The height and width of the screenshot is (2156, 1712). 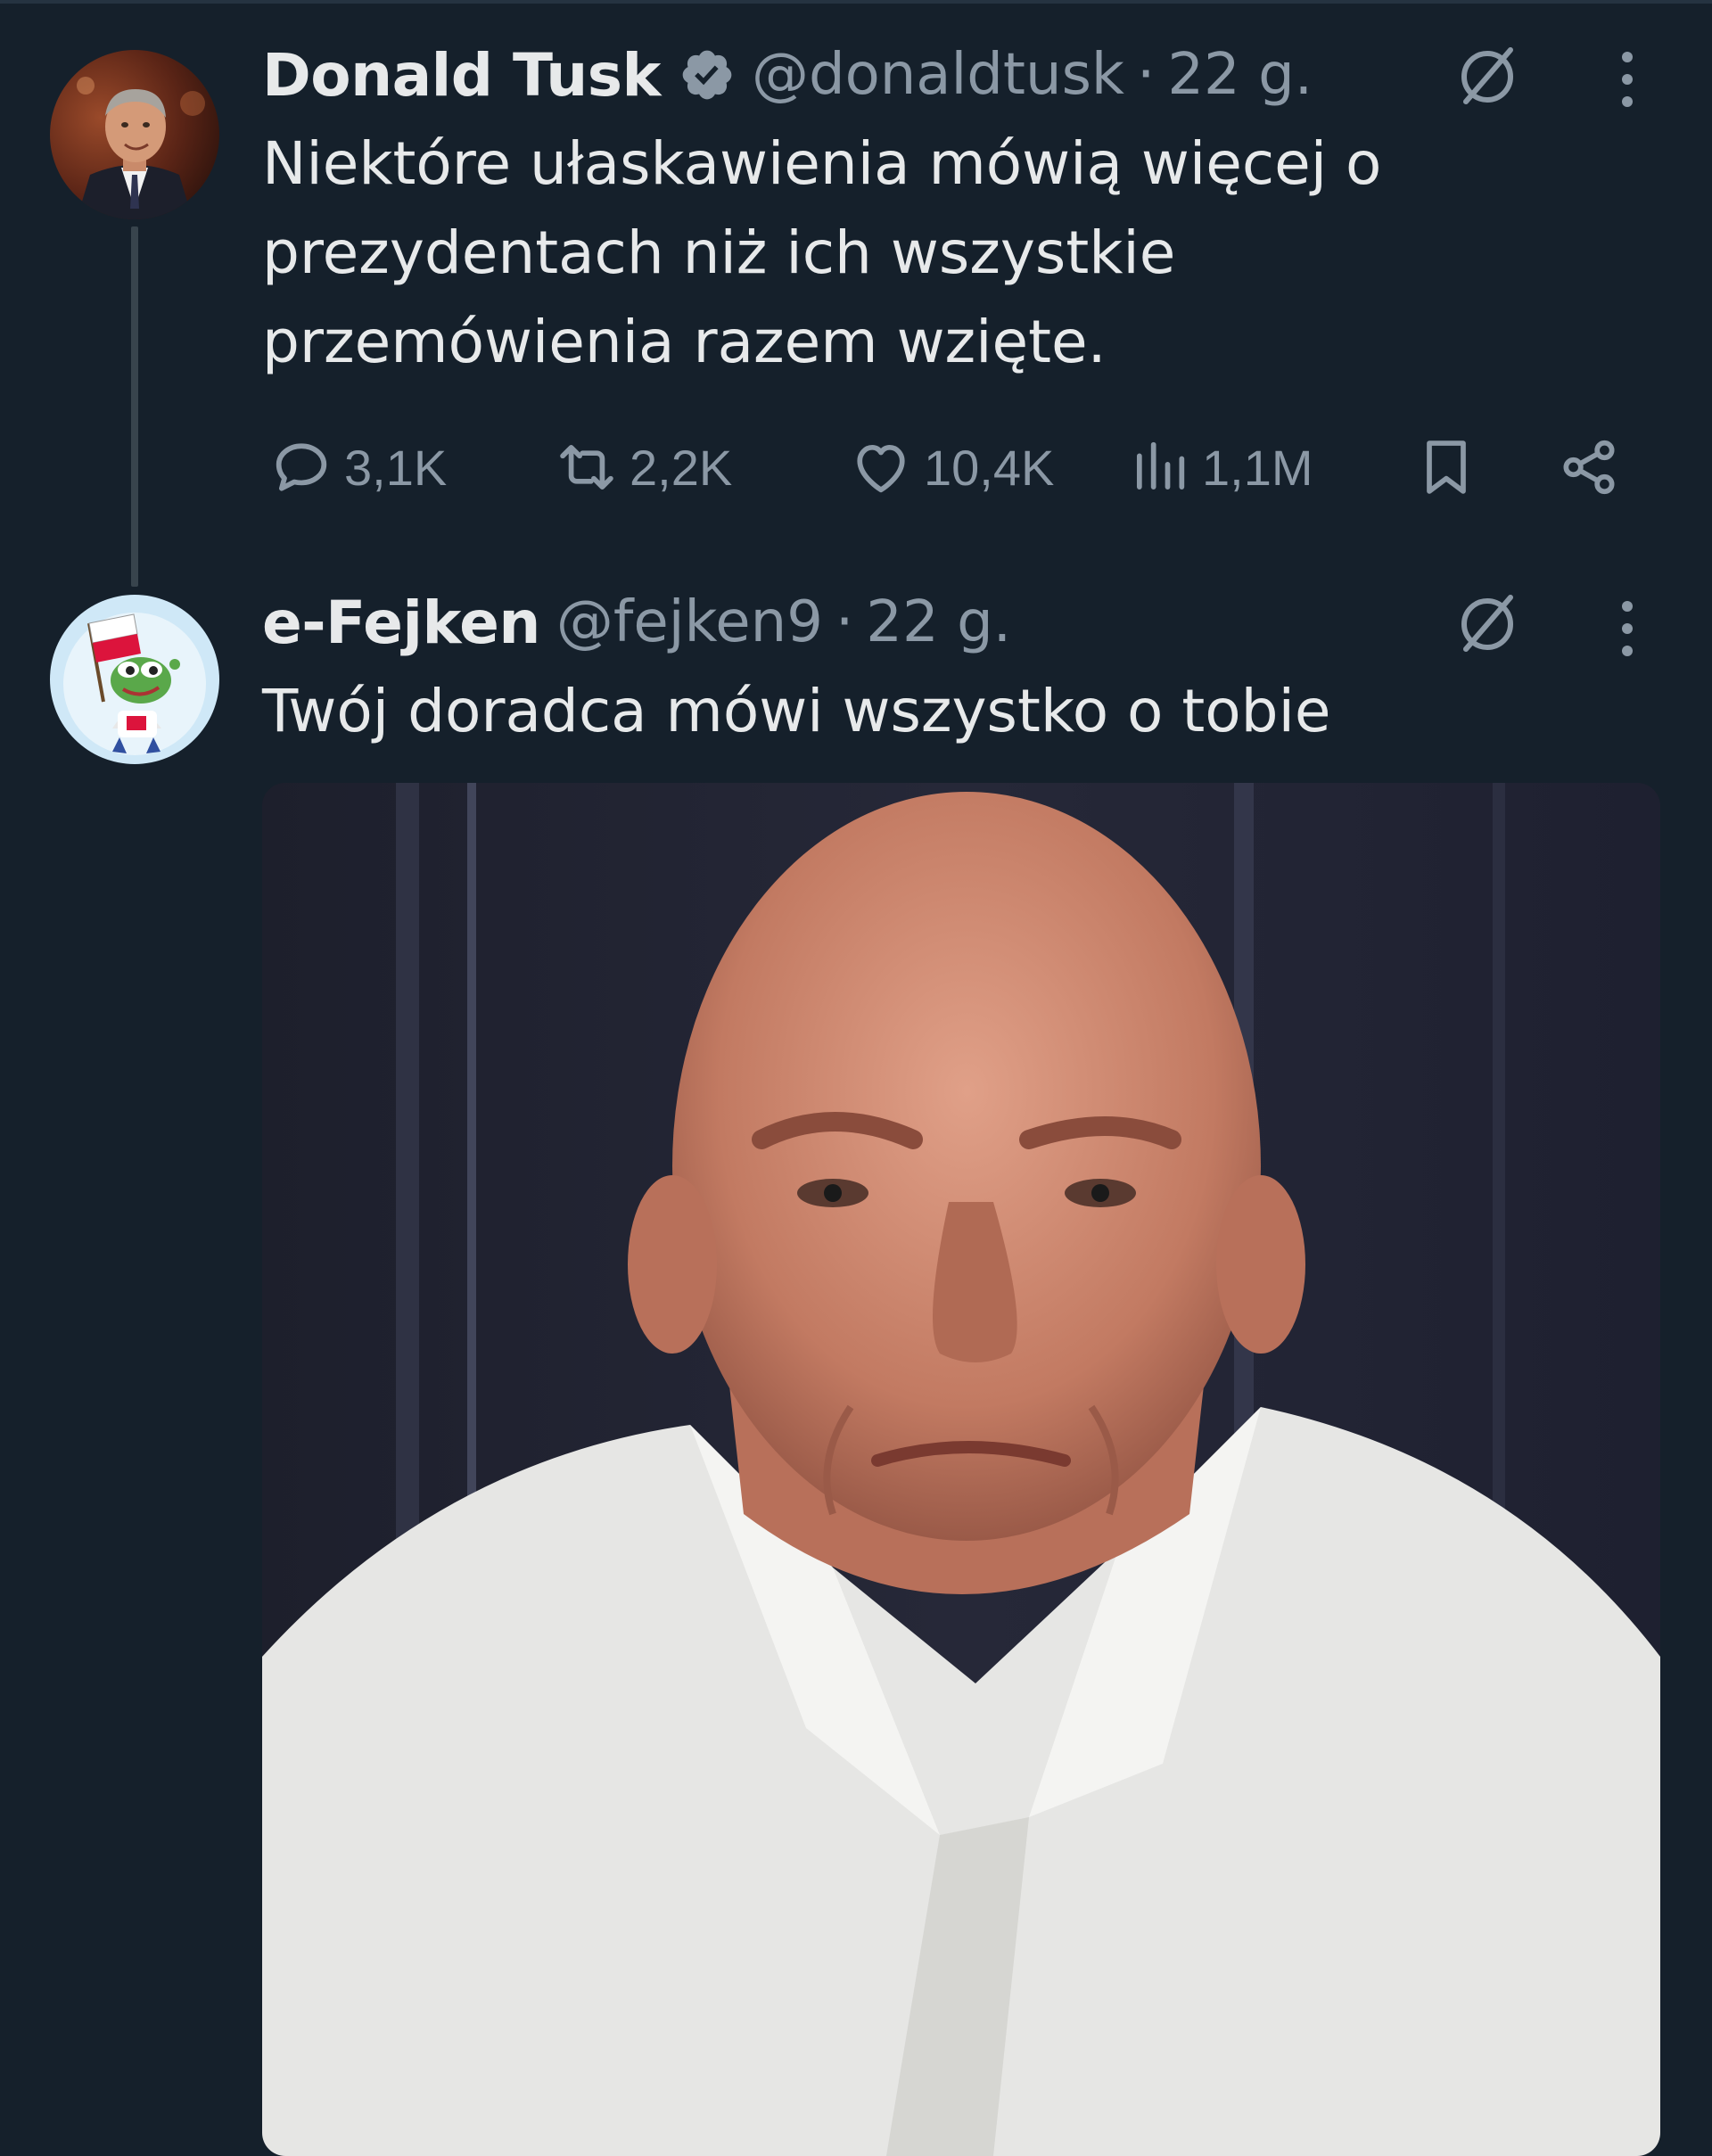 I want to click on views-button: 1,1M, so click(x=1219, y=467).